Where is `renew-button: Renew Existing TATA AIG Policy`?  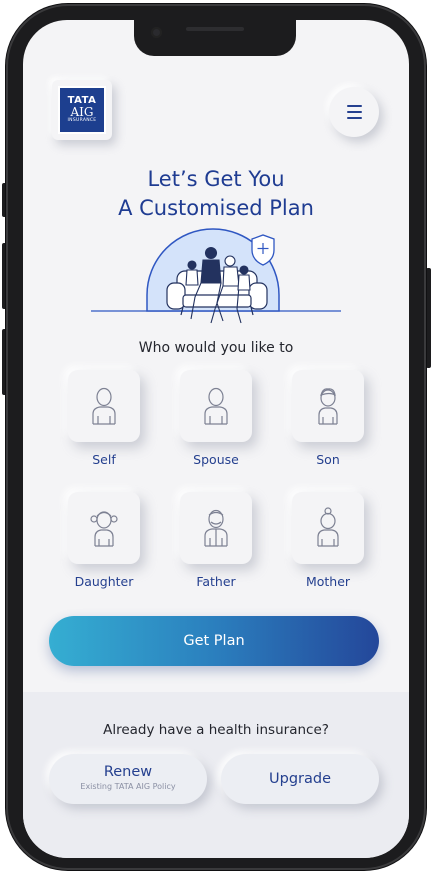
renew-button: Renew Existing TATA AIG Policy is located at coordinates (128, 779).